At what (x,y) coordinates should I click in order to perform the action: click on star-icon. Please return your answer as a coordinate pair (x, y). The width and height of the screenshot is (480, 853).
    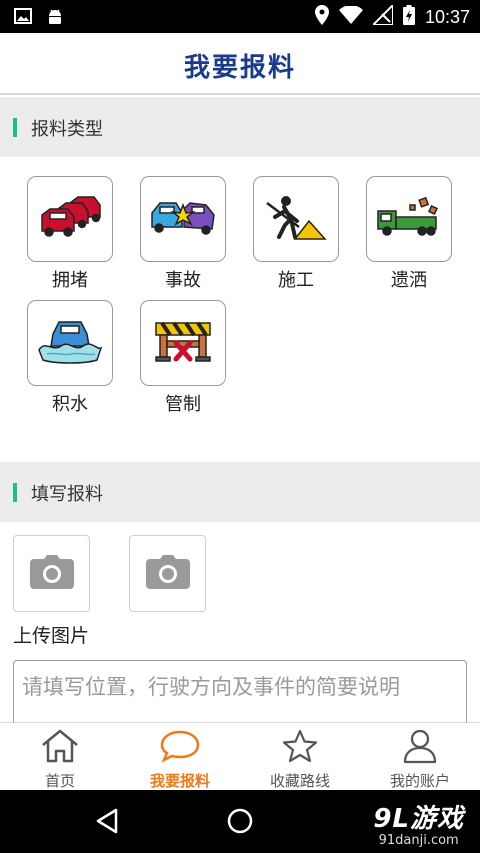
    Looking at the image, I should click on (300, 748).